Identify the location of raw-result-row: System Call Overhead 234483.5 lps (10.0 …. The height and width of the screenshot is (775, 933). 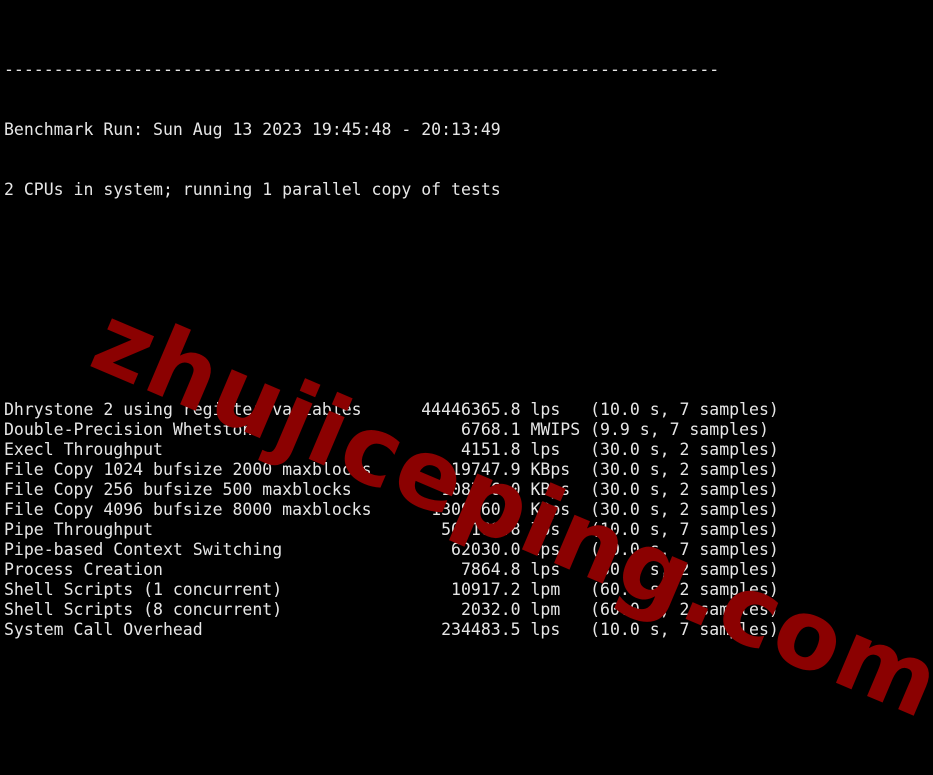
(391, 629).